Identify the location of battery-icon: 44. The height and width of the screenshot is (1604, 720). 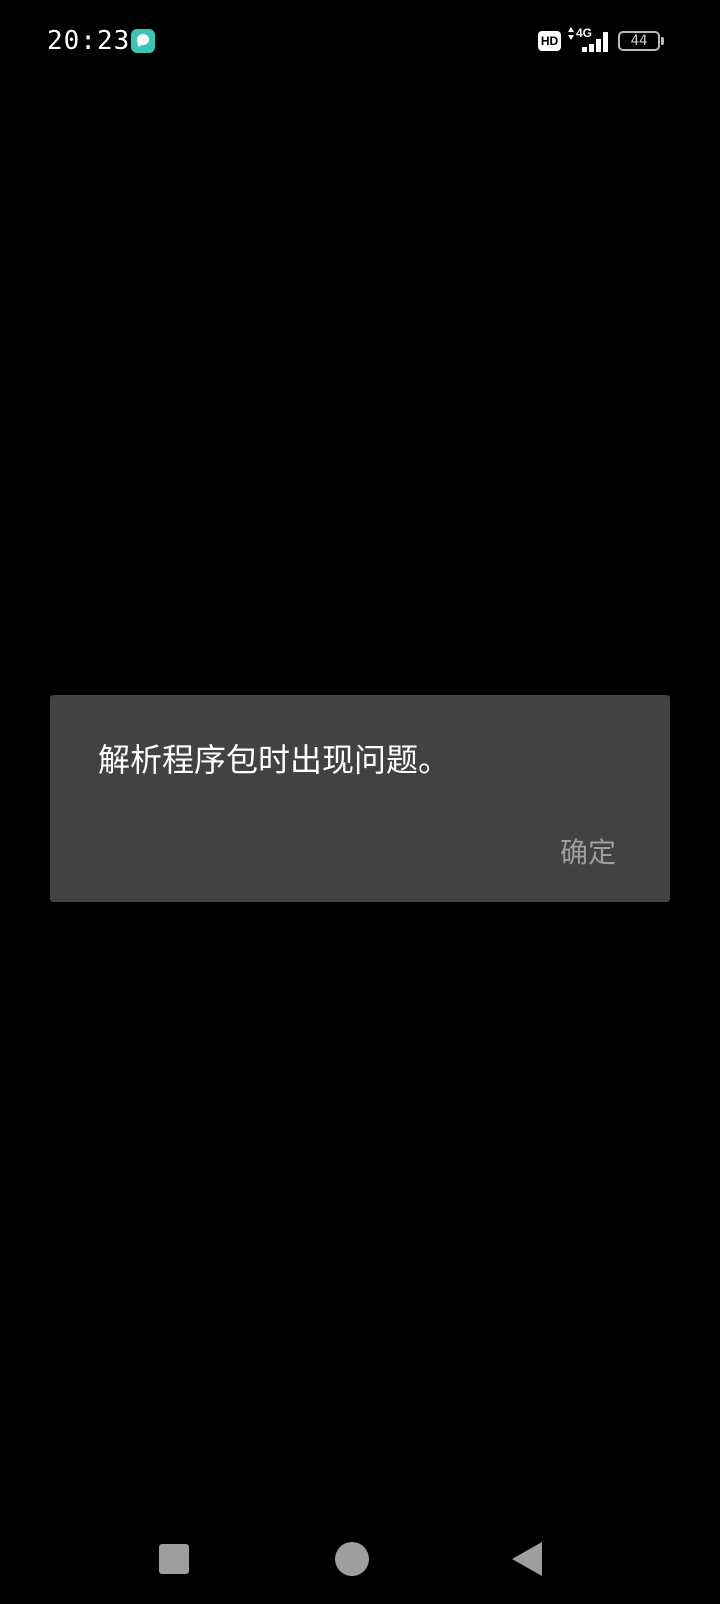
(639, 41).